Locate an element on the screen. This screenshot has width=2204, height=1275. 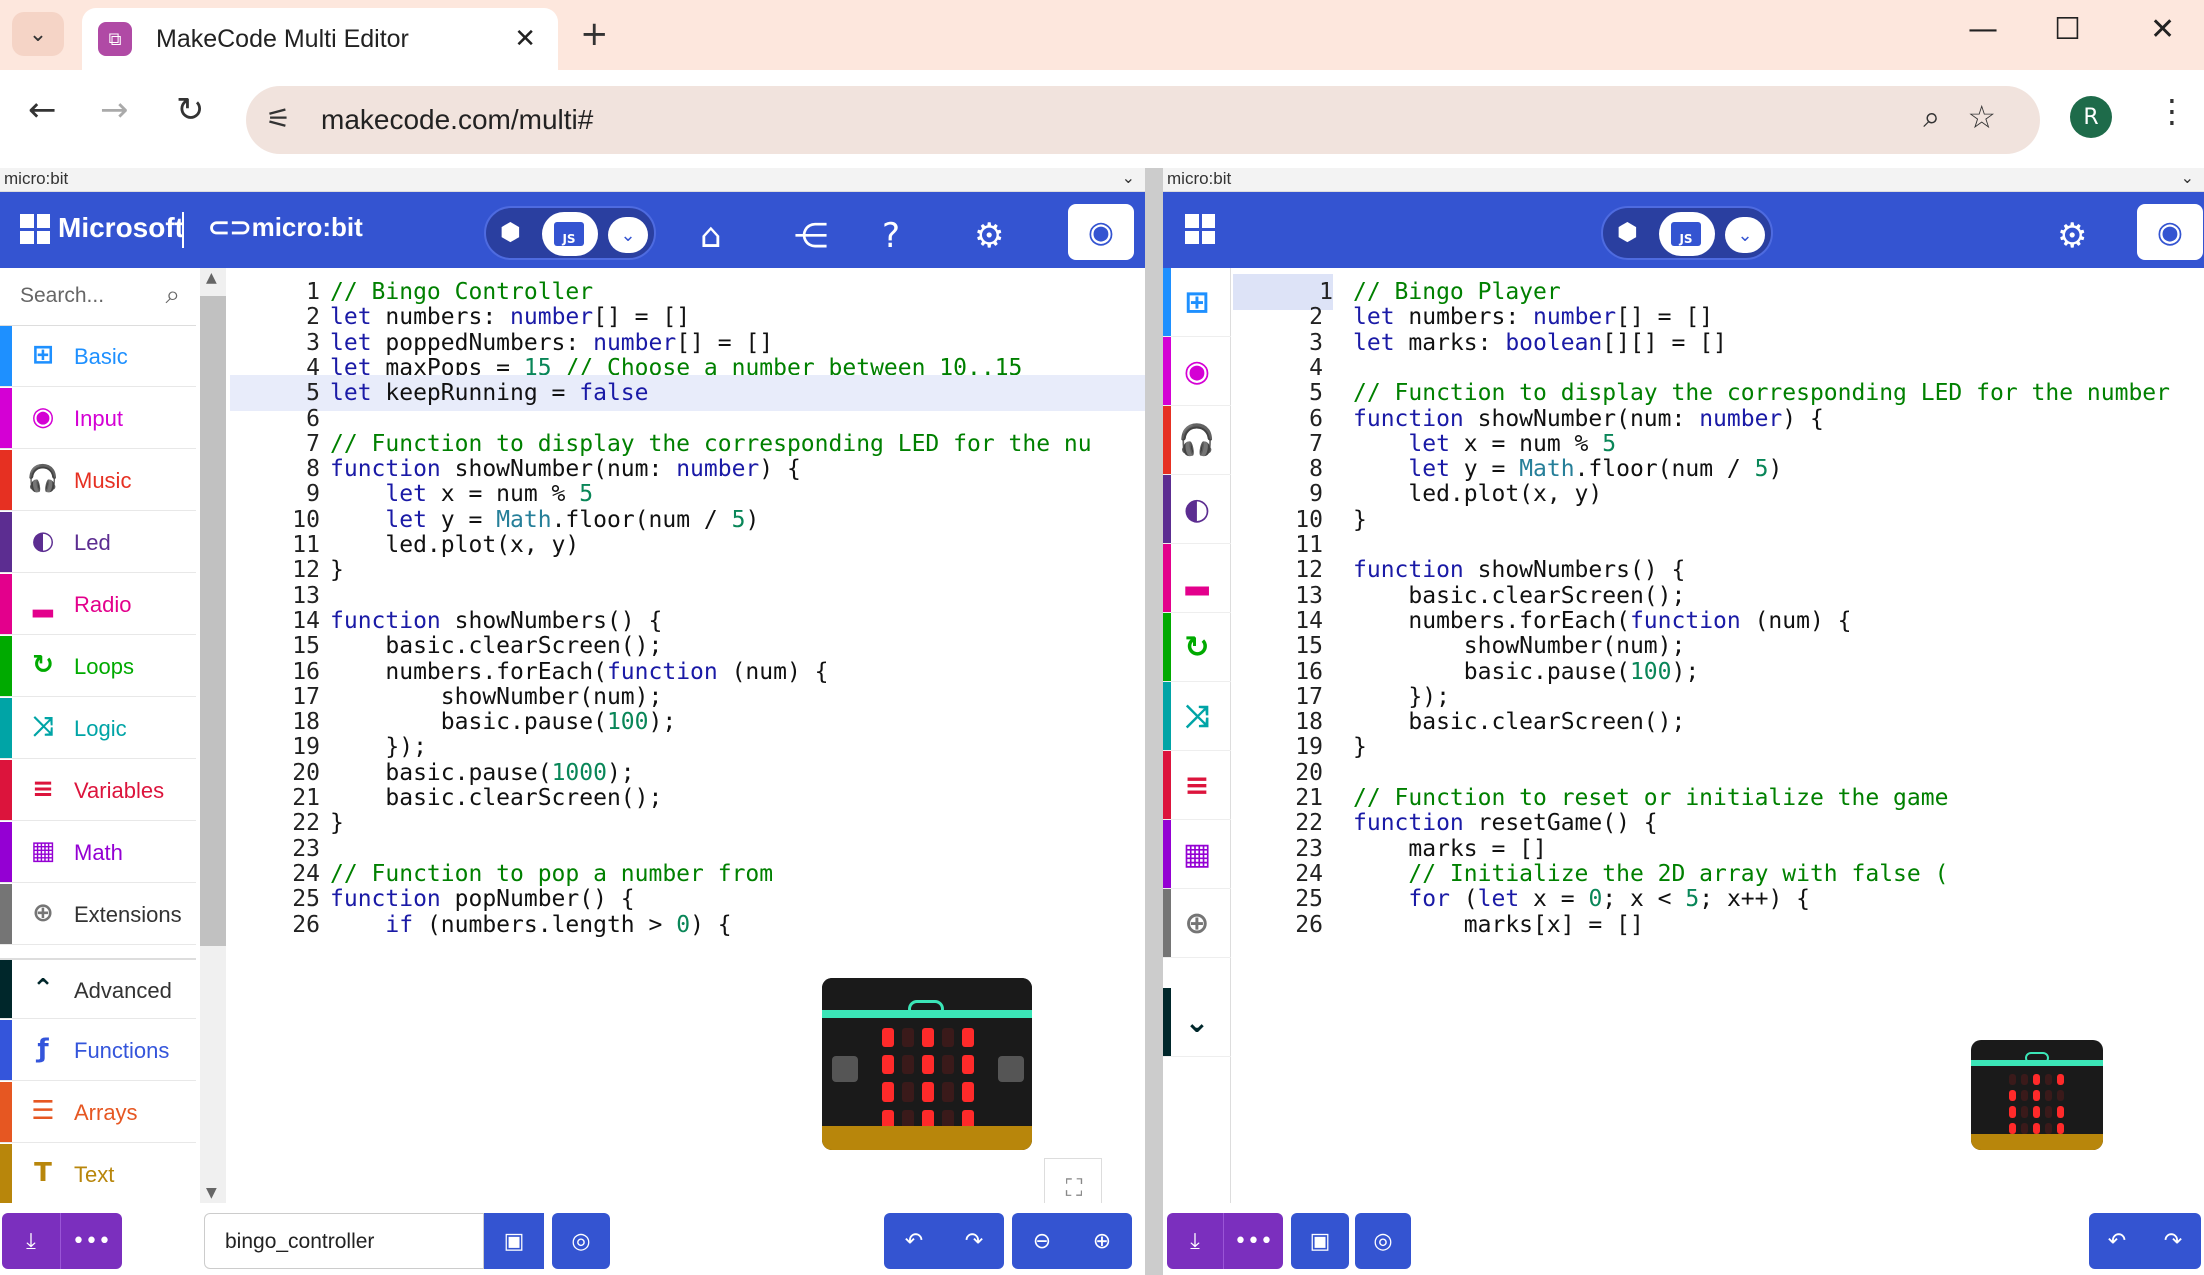
toolbox-category-variables: ≡ is located at coordinates (1197, 785).